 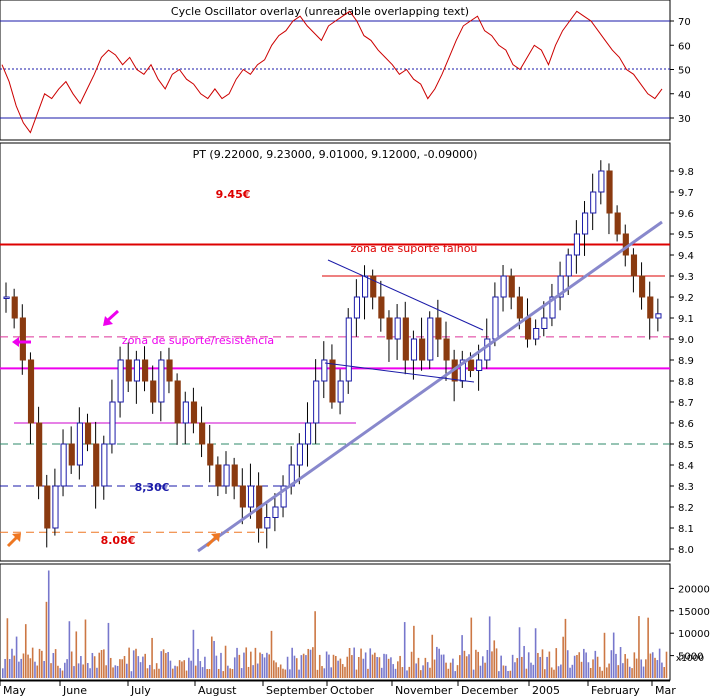 I want to click on price-tick-label: 9.4, so click(x=686, y=256).